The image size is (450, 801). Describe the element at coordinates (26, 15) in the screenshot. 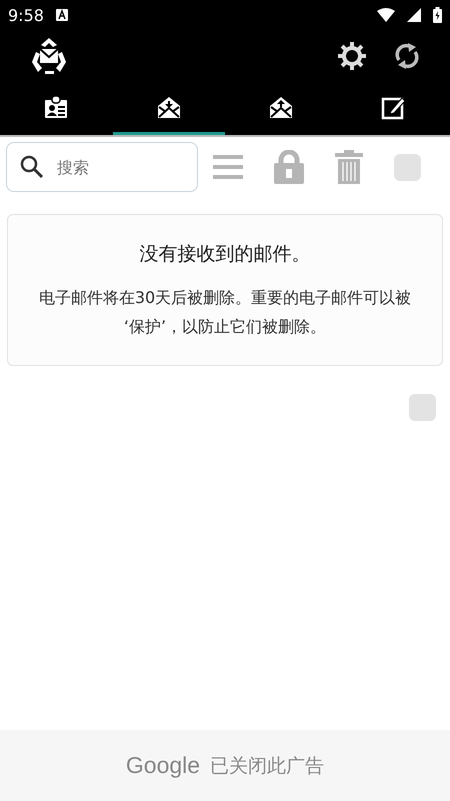

I see `status-time: 9:58` at that location.